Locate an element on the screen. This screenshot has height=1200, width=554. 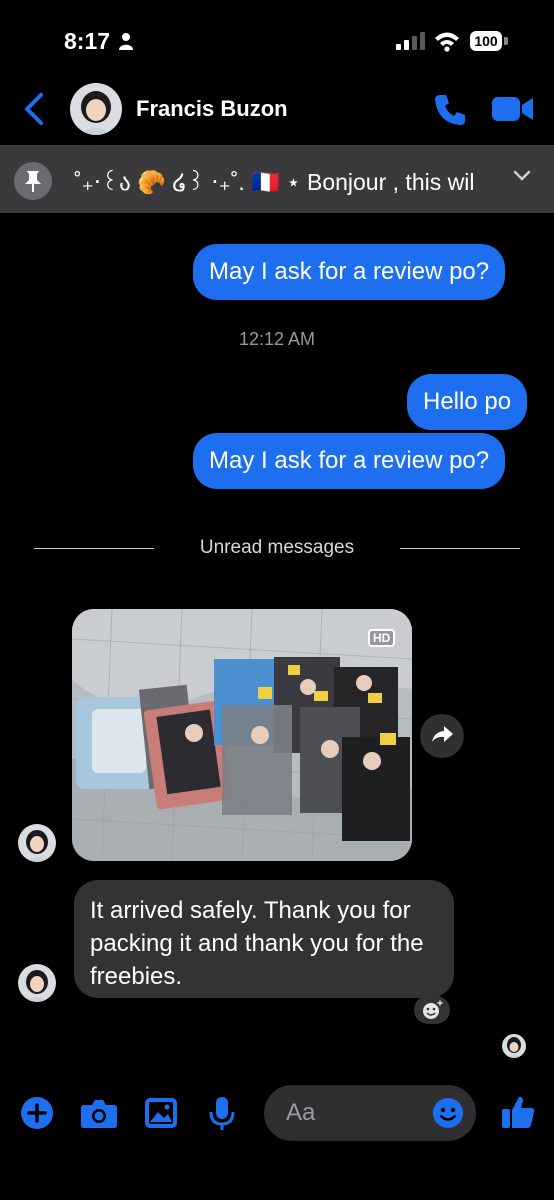
signal-icon is located at coordinates (410, 41).